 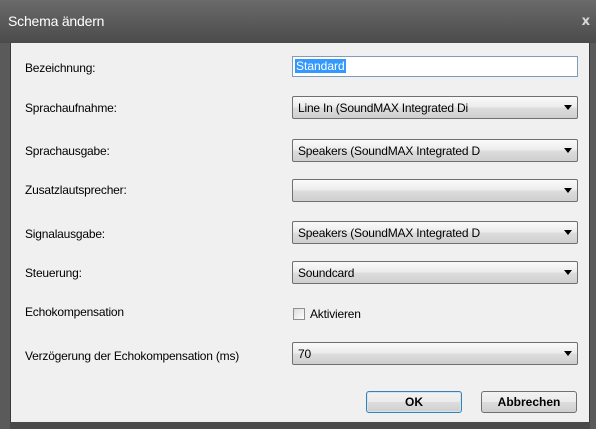 What do you see at coordinates (76, 190) in the screenshot?
I see `zusatzlautsprecher-label: Zusatzlautsprecher:` at bounding box center [76, 190].